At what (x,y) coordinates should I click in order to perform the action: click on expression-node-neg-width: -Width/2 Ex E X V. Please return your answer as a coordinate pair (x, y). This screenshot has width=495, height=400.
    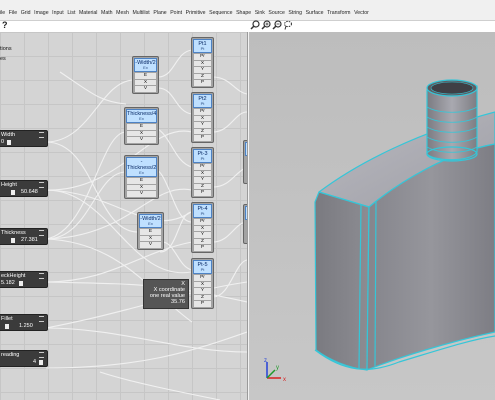
    Looking at the image, I should click on (145, 75).